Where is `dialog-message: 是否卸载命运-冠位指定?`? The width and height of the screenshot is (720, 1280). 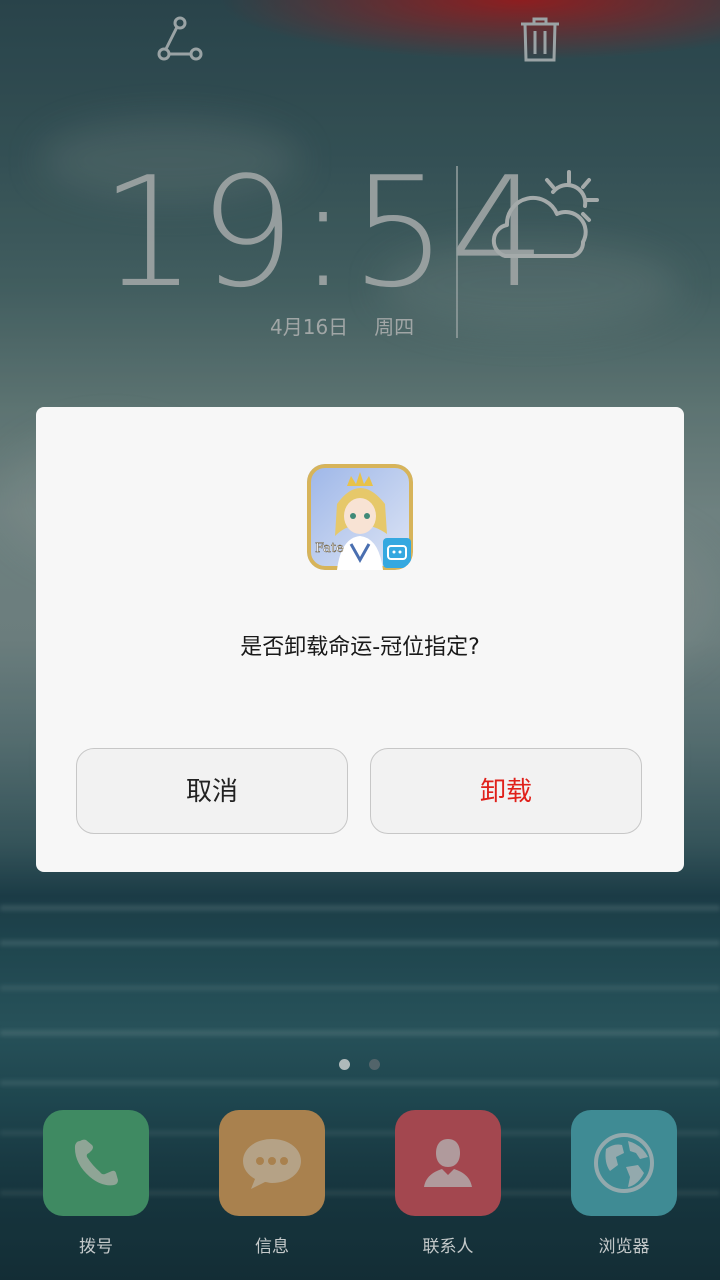 dialog-message: 是否卸载命运-冠位指定? is located at coordinates (360, 647).